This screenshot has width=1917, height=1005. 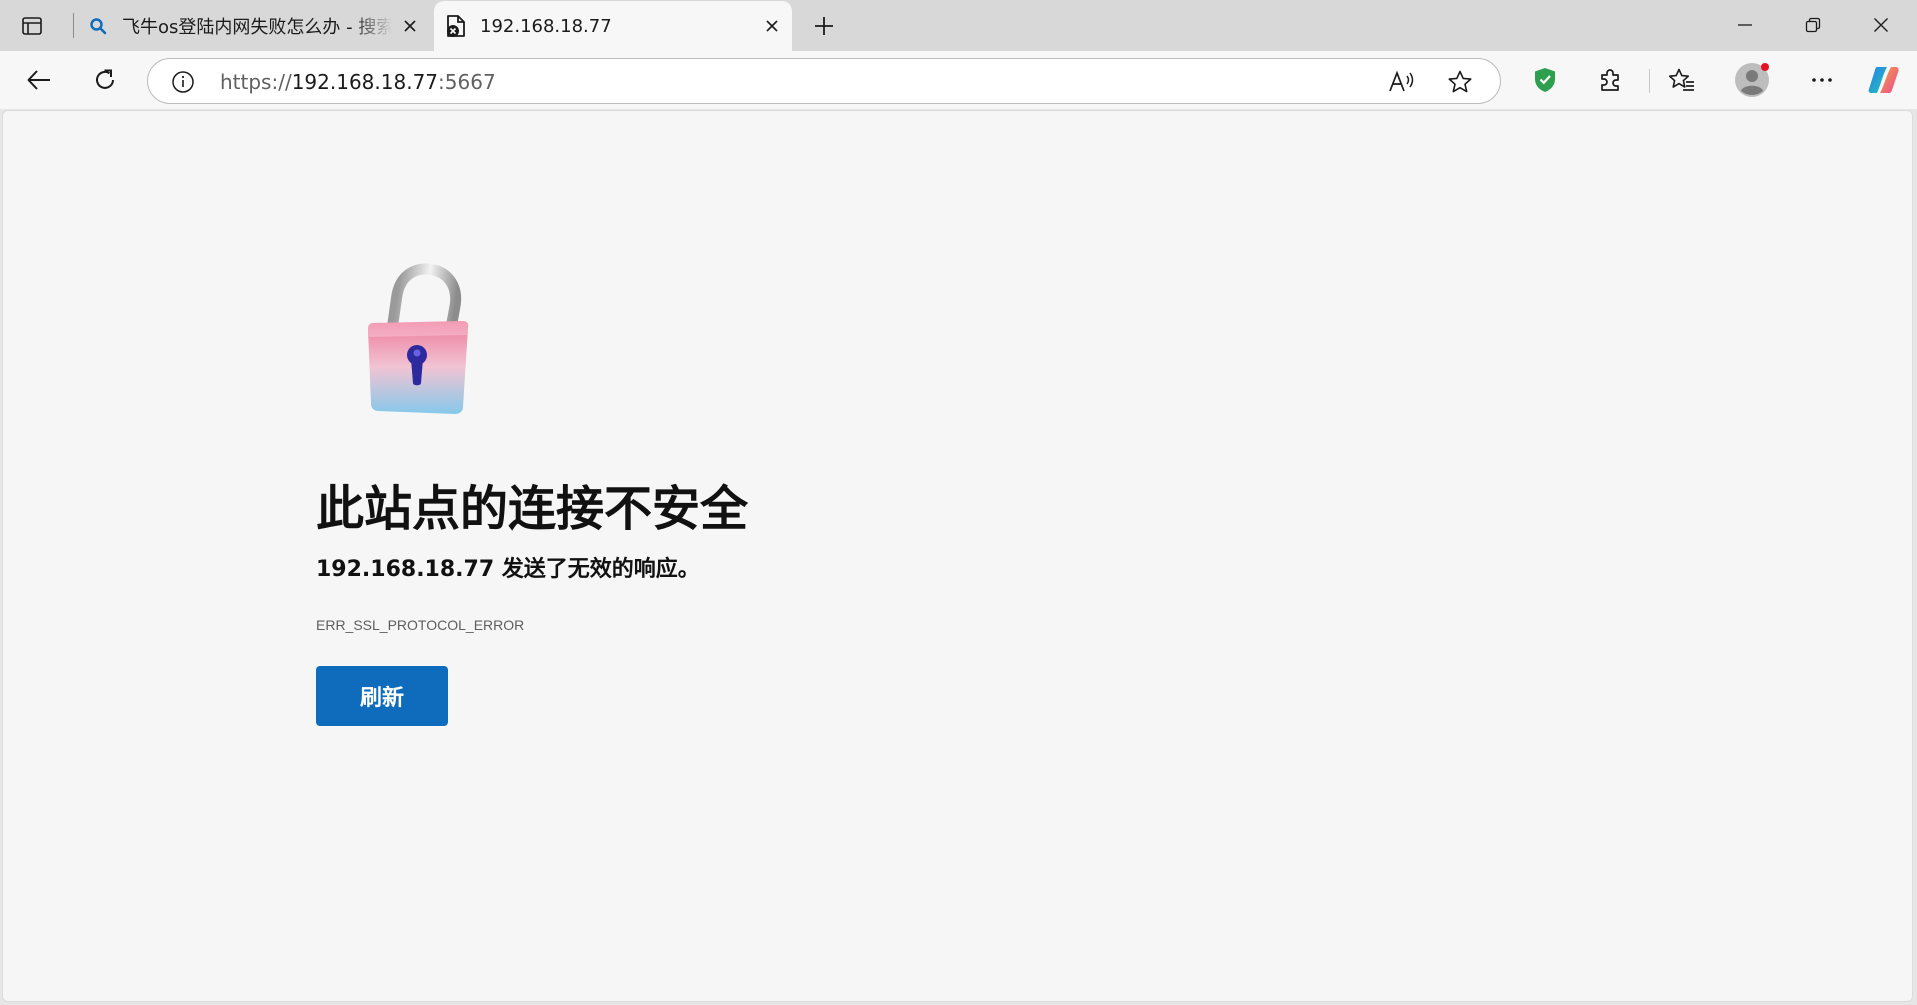 I want to click on minimize-button, so click(x=1745, y=25).